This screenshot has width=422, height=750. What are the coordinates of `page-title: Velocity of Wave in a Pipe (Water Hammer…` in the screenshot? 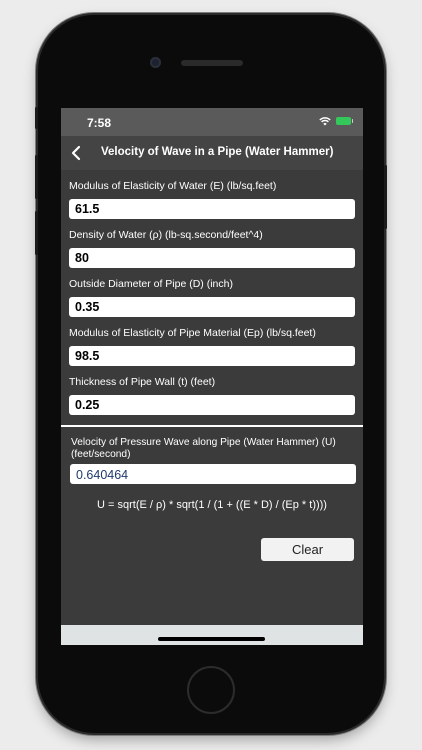 It's located at (217, 152).